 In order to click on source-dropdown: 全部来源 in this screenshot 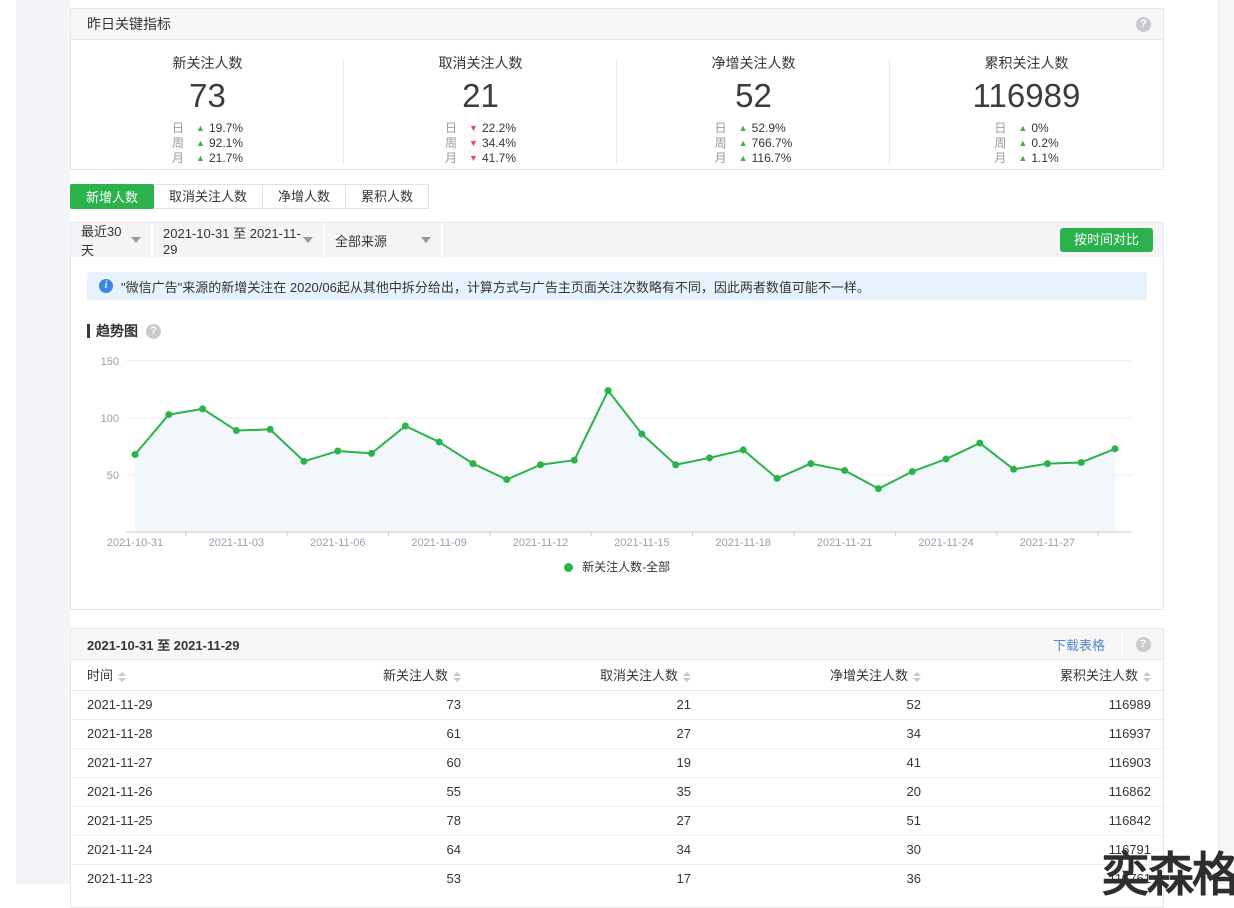, I will do `click(384, 240)`.